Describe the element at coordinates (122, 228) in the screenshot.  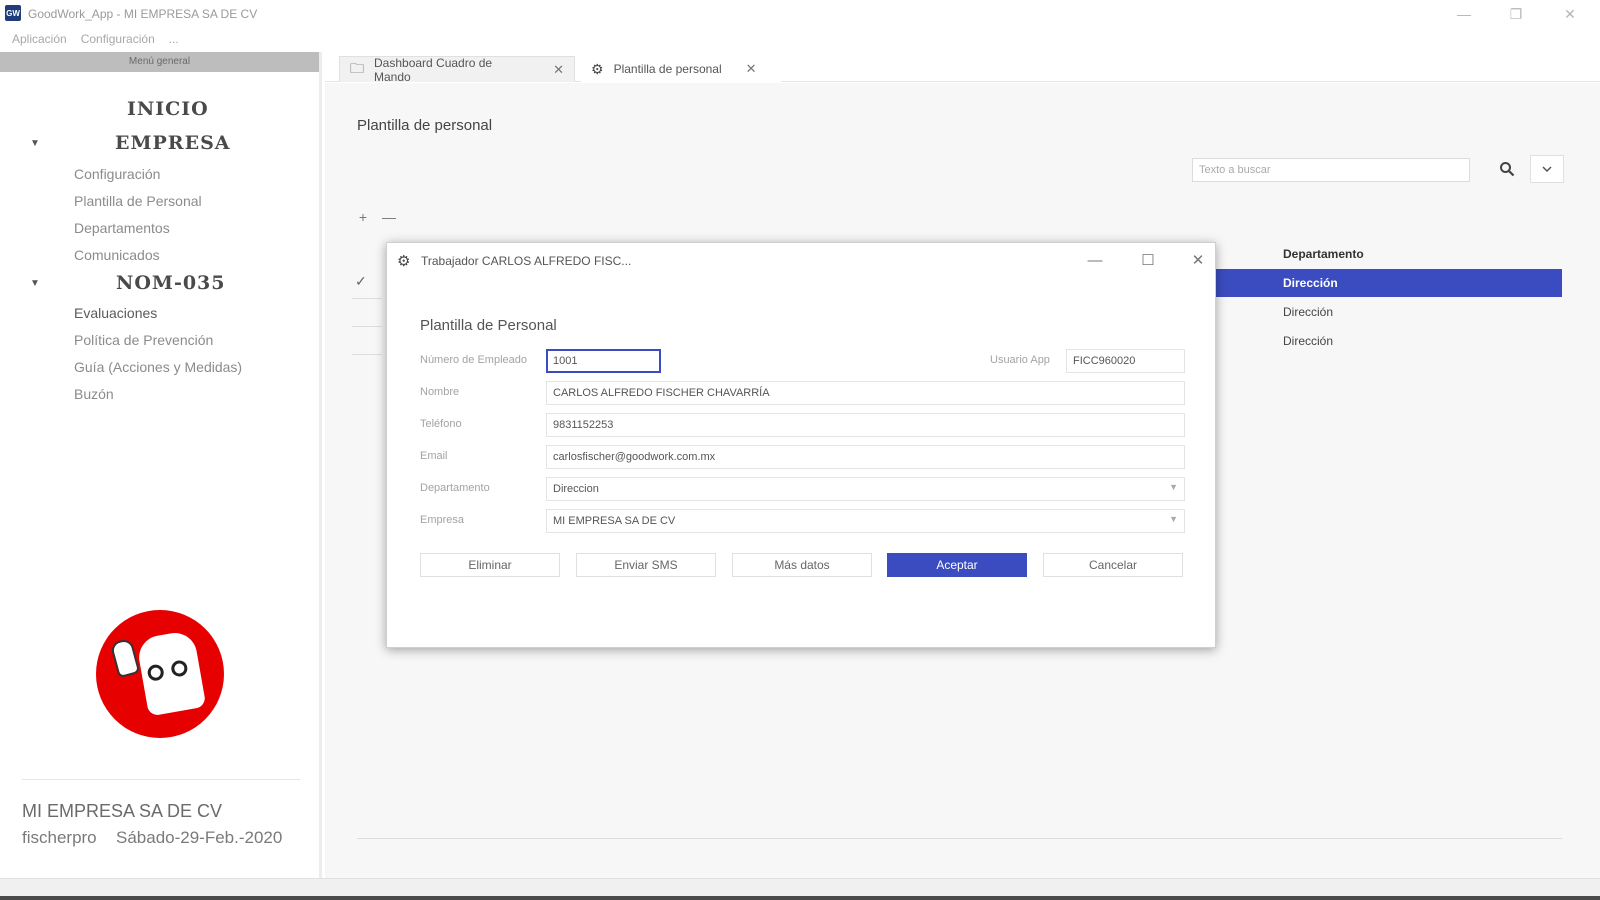
I see `sidebar-item-departamentos: Departamentos` at that location.